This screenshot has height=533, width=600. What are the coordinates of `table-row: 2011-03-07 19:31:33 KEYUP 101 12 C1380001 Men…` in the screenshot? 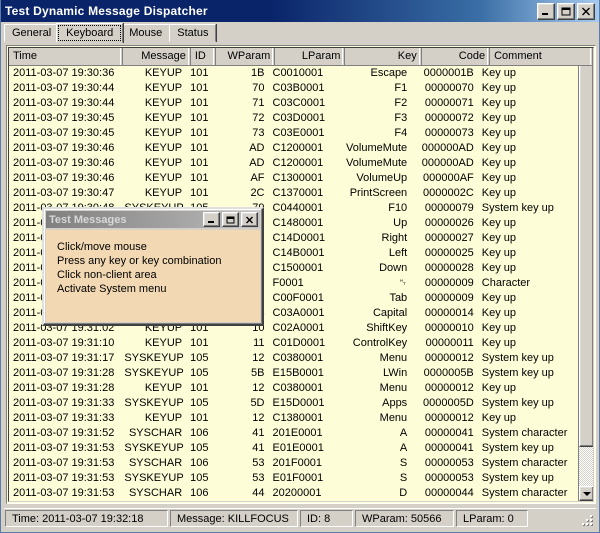 It's located at (293, 418).